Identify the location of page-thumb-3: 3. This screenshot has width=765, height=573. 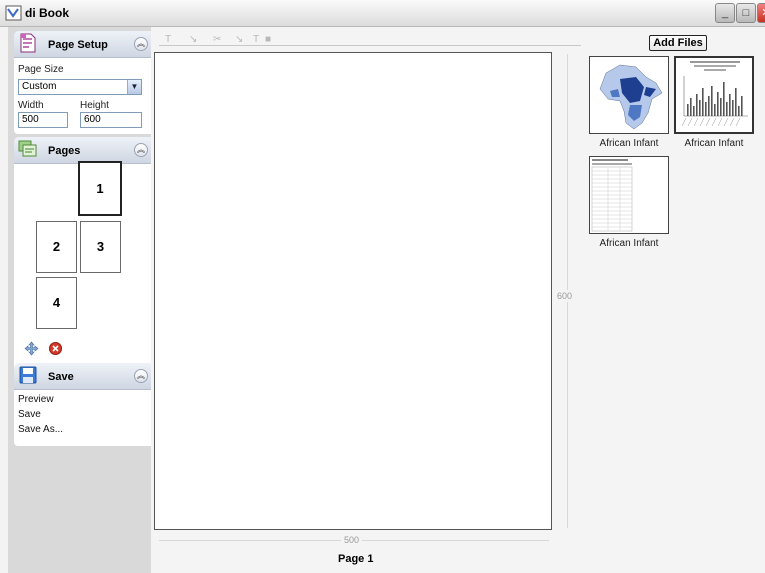
(100, 247).